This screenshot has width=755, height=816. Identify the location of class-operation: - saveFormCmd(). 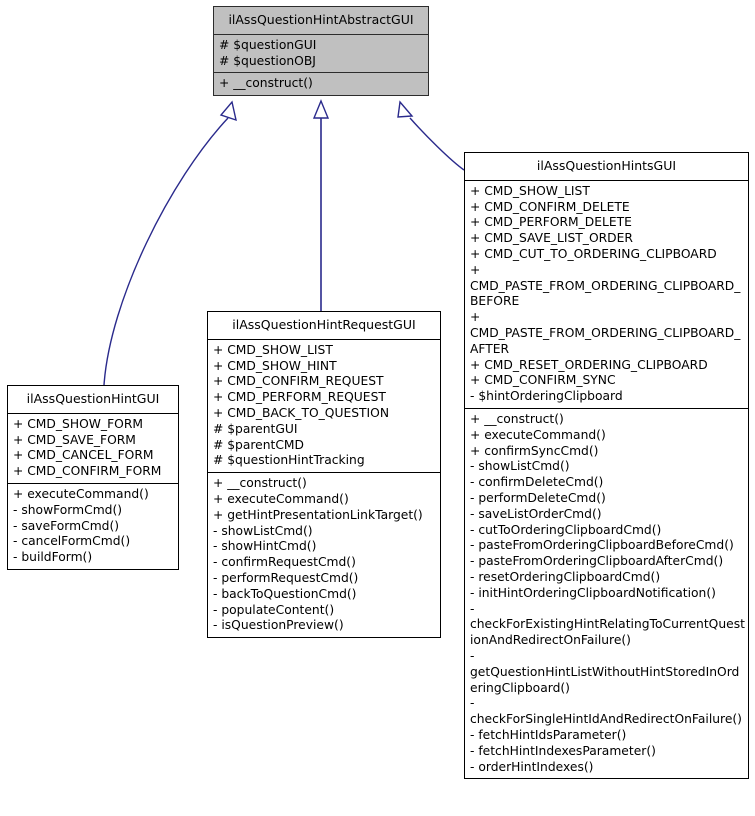
(66, 525).